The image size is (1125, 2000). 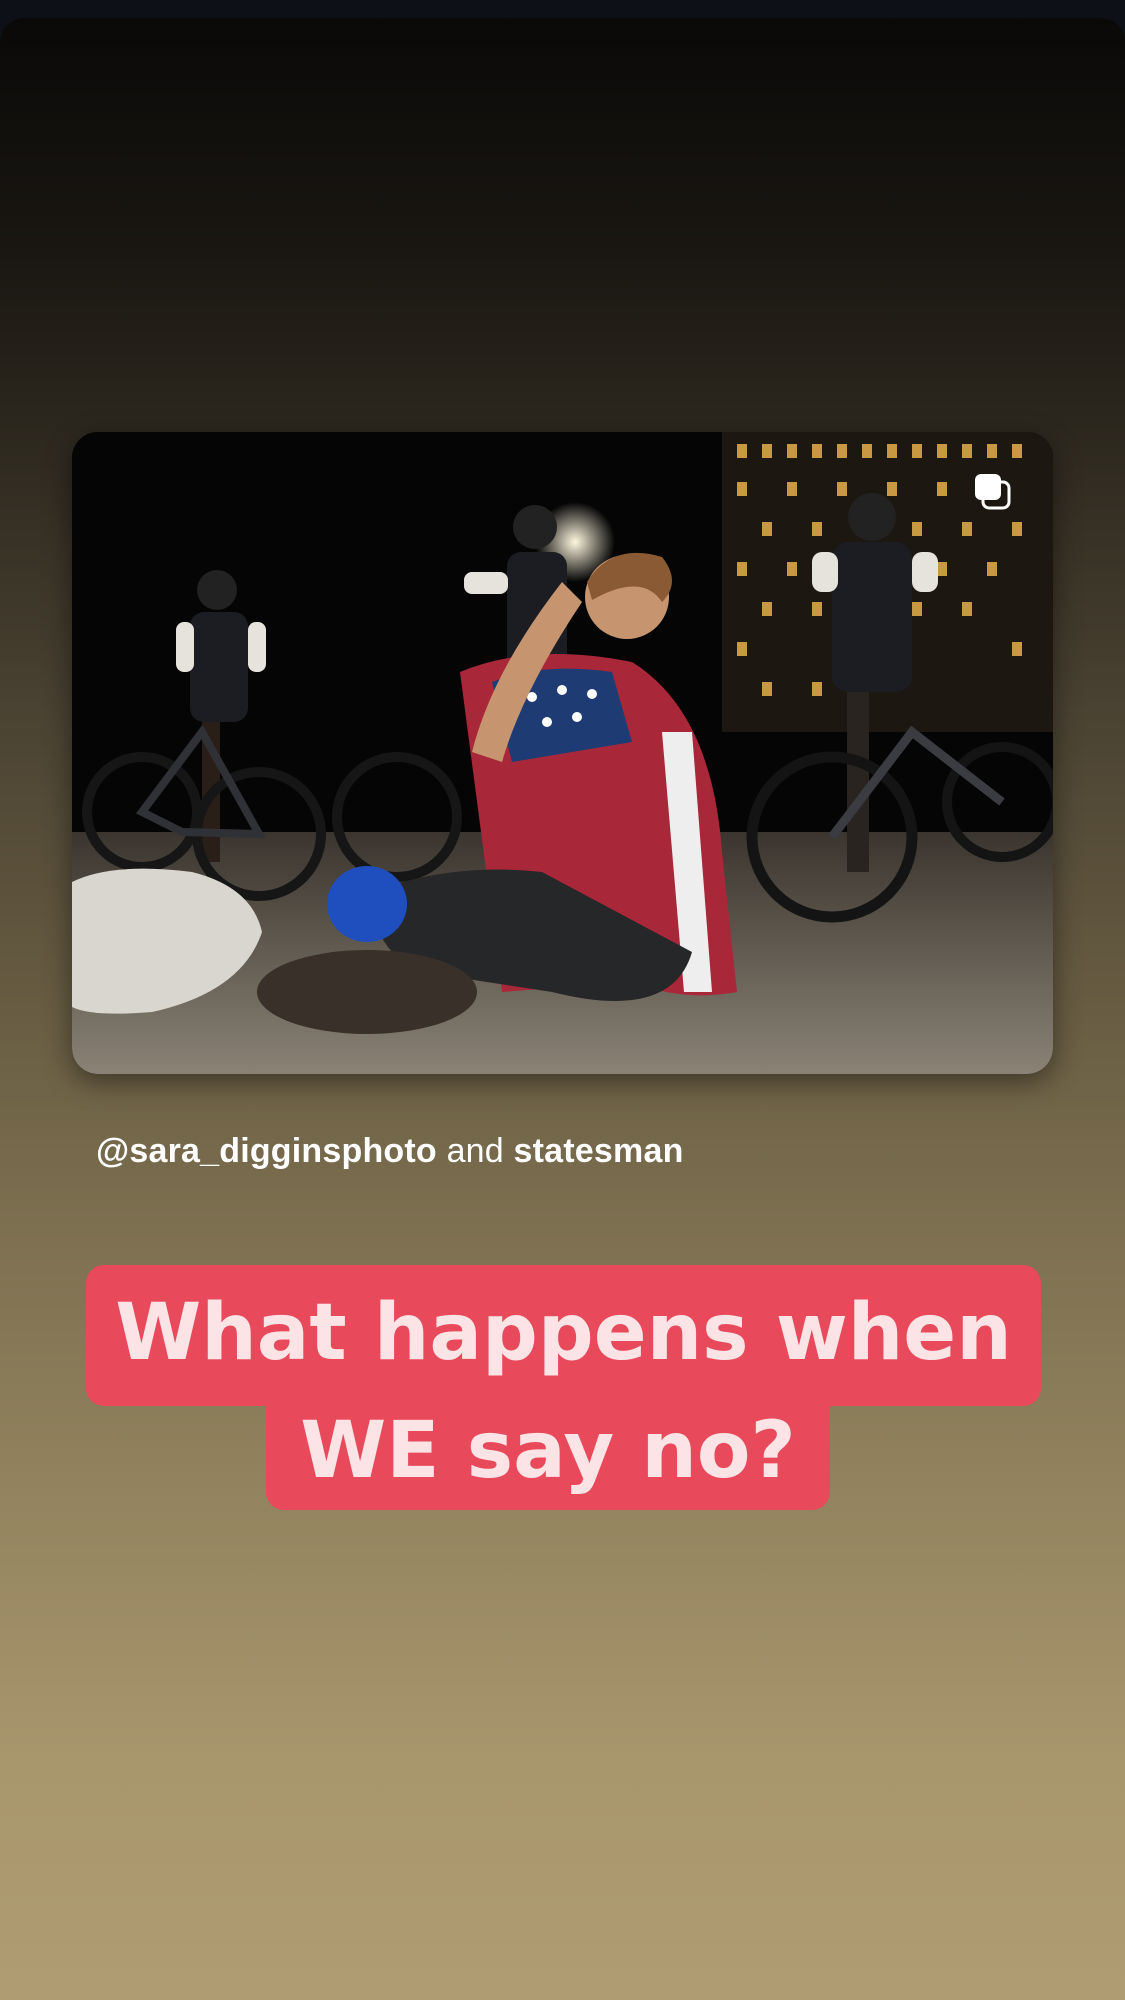 I want to click on text-sticker-line-2: WE say no?, so click(x=548, y=1454).